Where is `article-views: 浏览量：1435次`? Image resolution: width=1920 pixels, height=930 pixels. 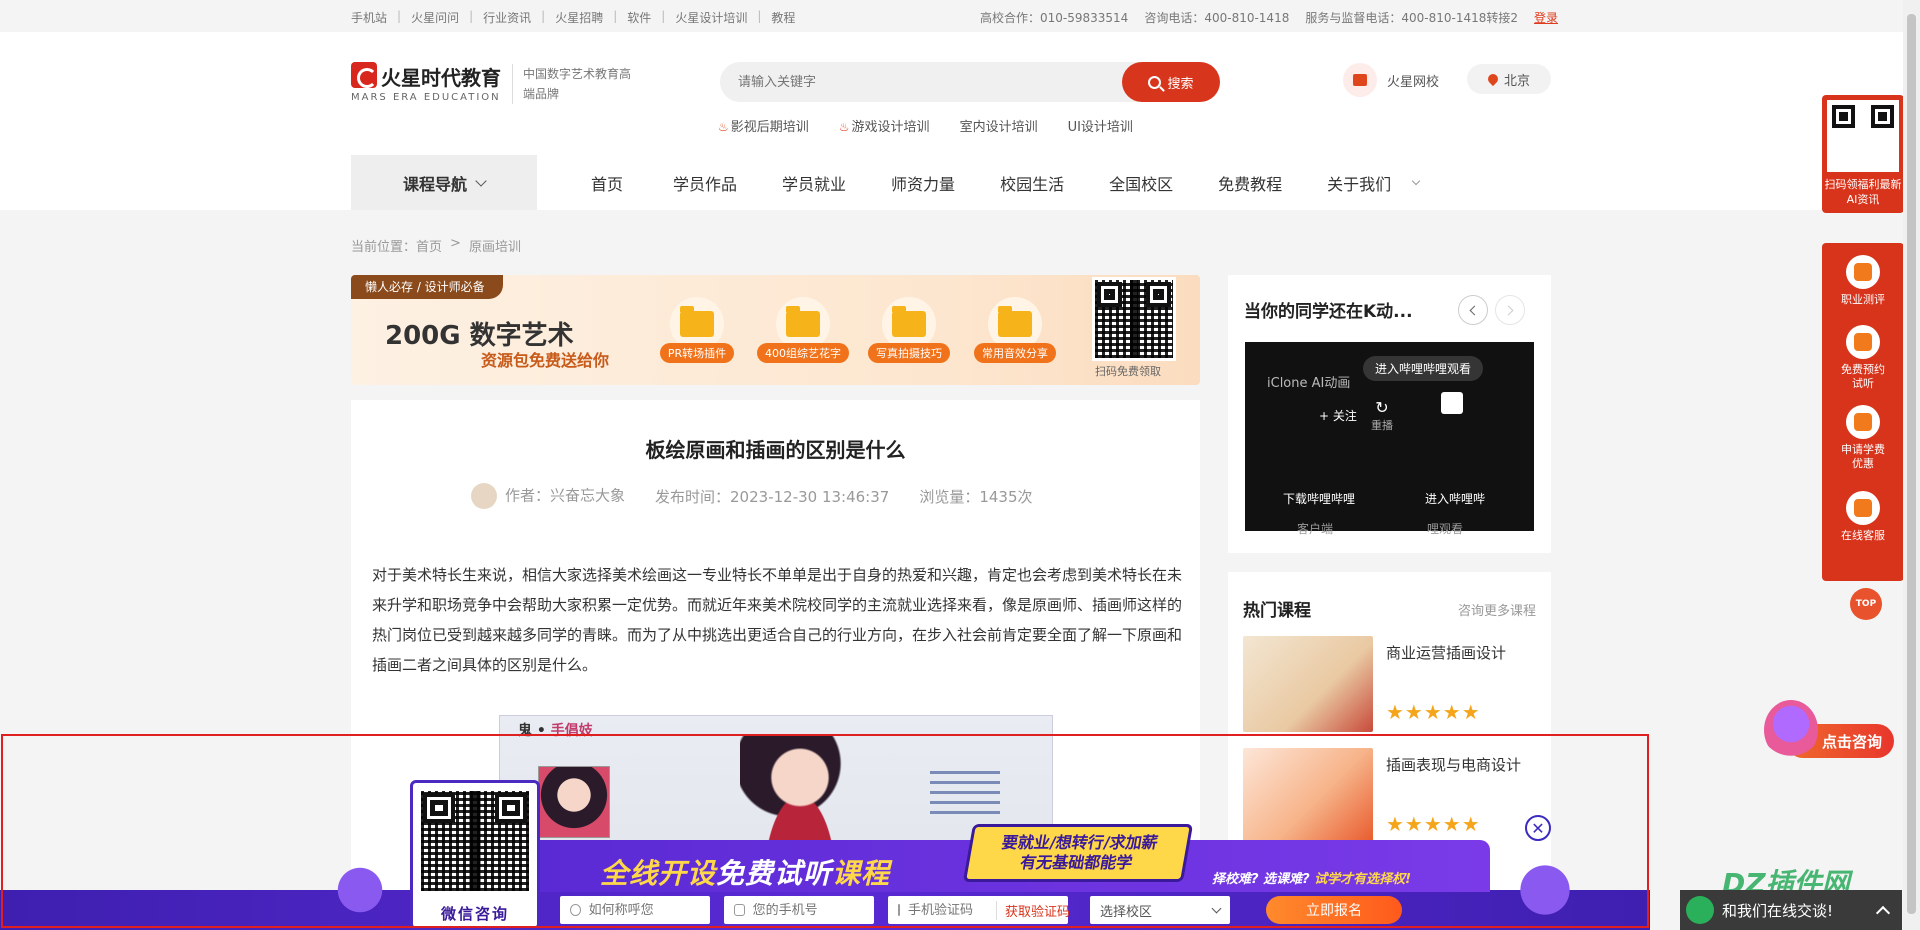
article-views: 浏览量：1435次 is located at coordinates (976, 496).